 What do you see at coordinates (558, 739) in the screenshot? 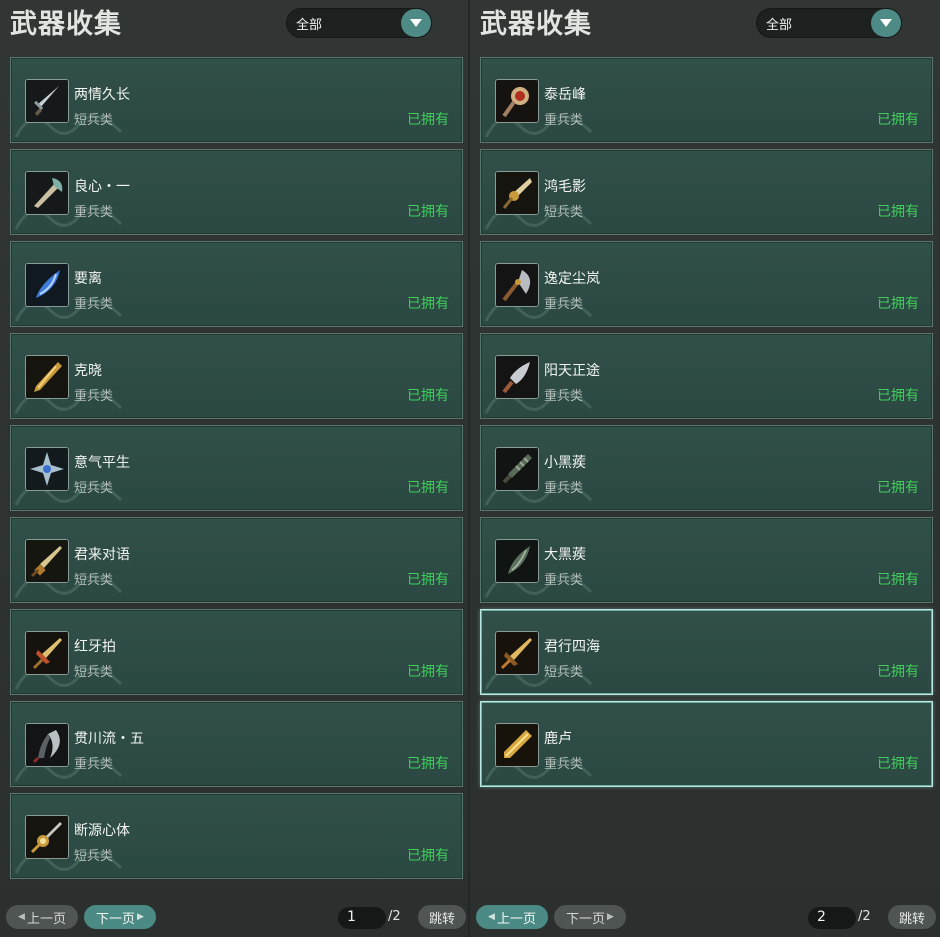
I see `weapon-name: 鹿卢` at bounding box center [558, 739].